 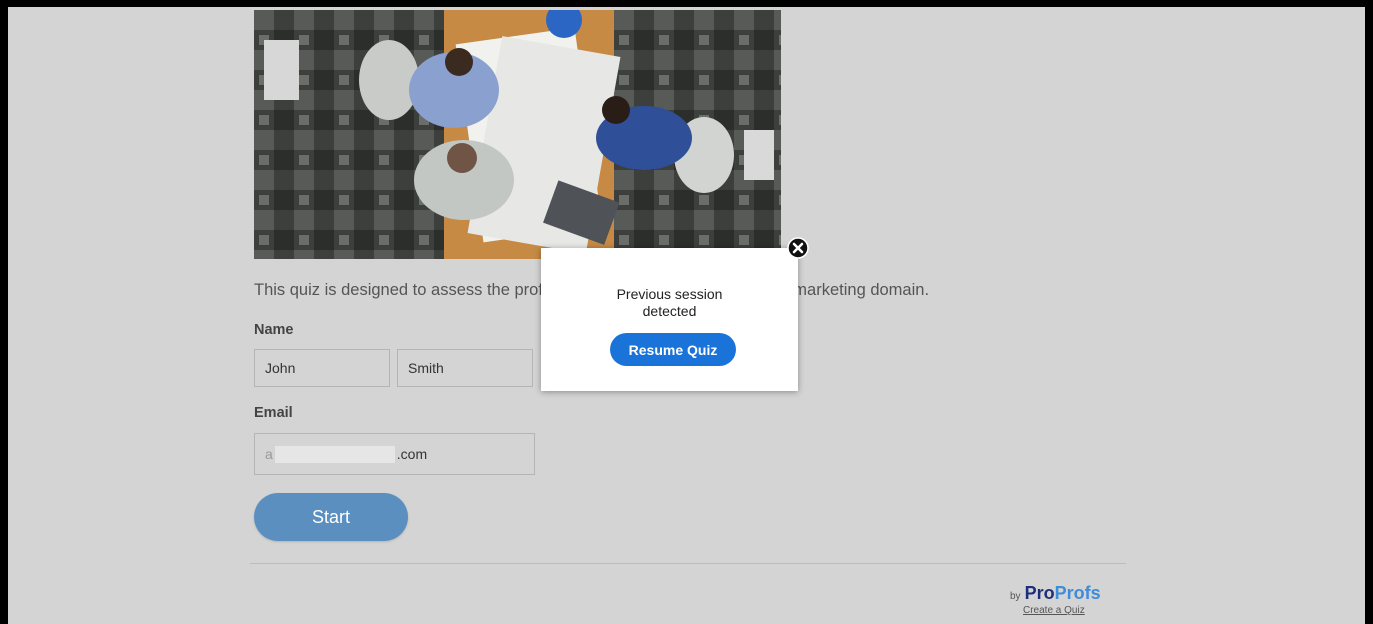 I want to click on last-name-input: Smith, so click(x=465, y=368).